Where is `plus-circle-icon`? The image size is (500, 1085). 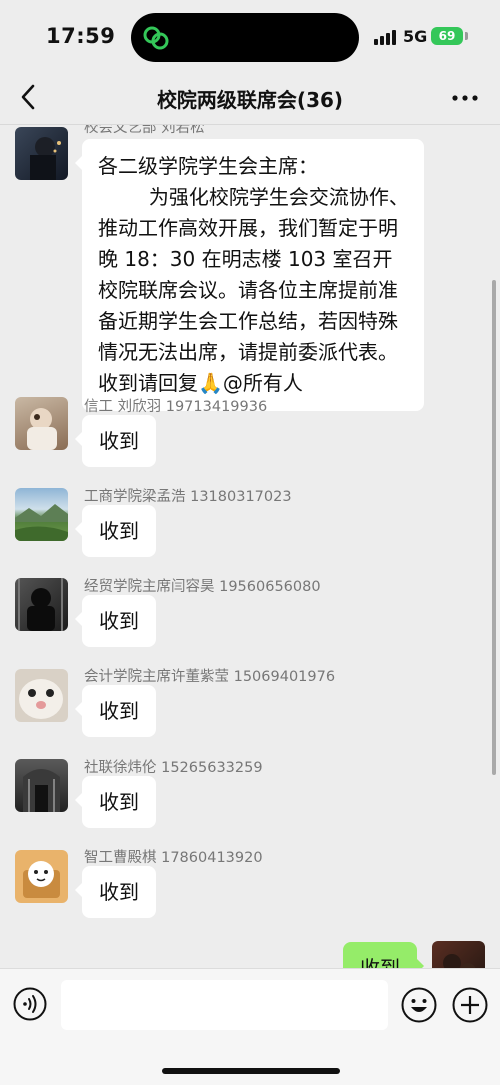
plus-circle-icon is located at coordinates (470, 1005).